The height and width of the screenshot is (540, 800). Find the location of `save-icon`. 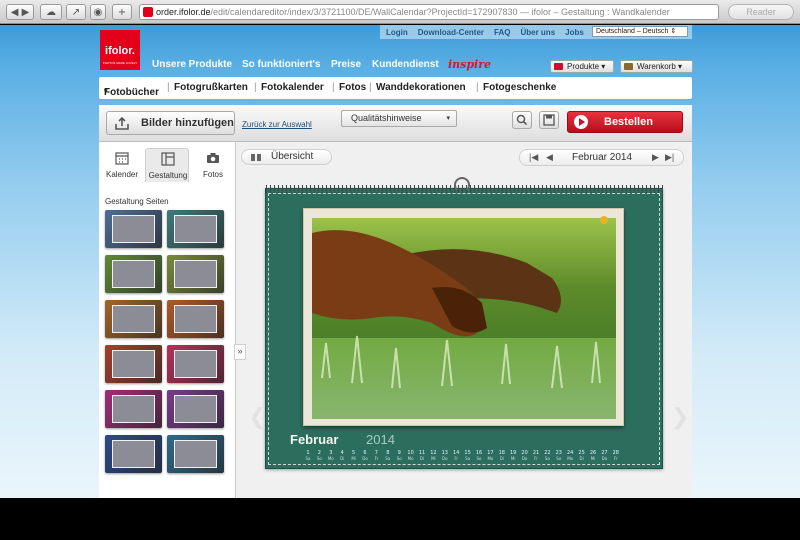

save-icon is located at coordinates (549, 120).